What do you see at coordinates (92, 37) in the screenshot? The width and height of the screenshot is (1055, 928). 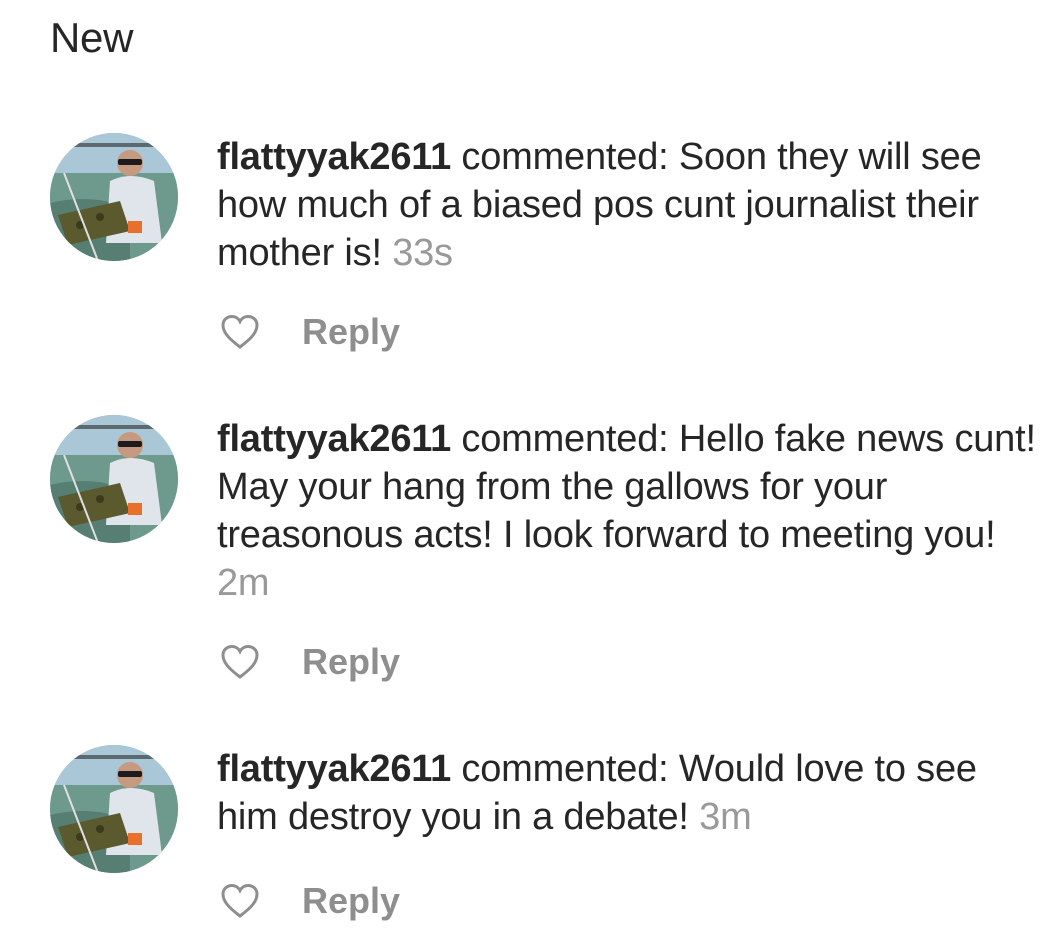 I see `section-title-new: New` at bounding box center [92, 37].